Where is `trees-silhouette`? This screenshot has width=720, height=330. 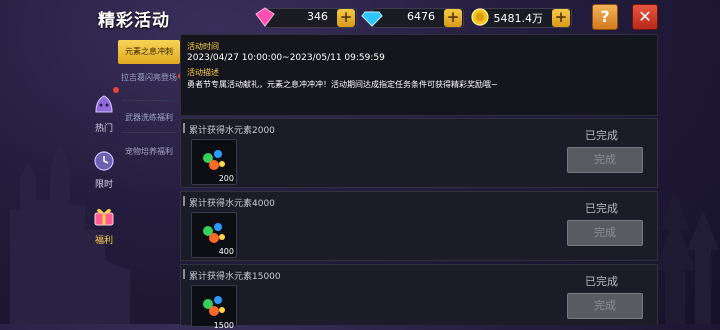 trees-silhouette is located at coordinates (687, 257).